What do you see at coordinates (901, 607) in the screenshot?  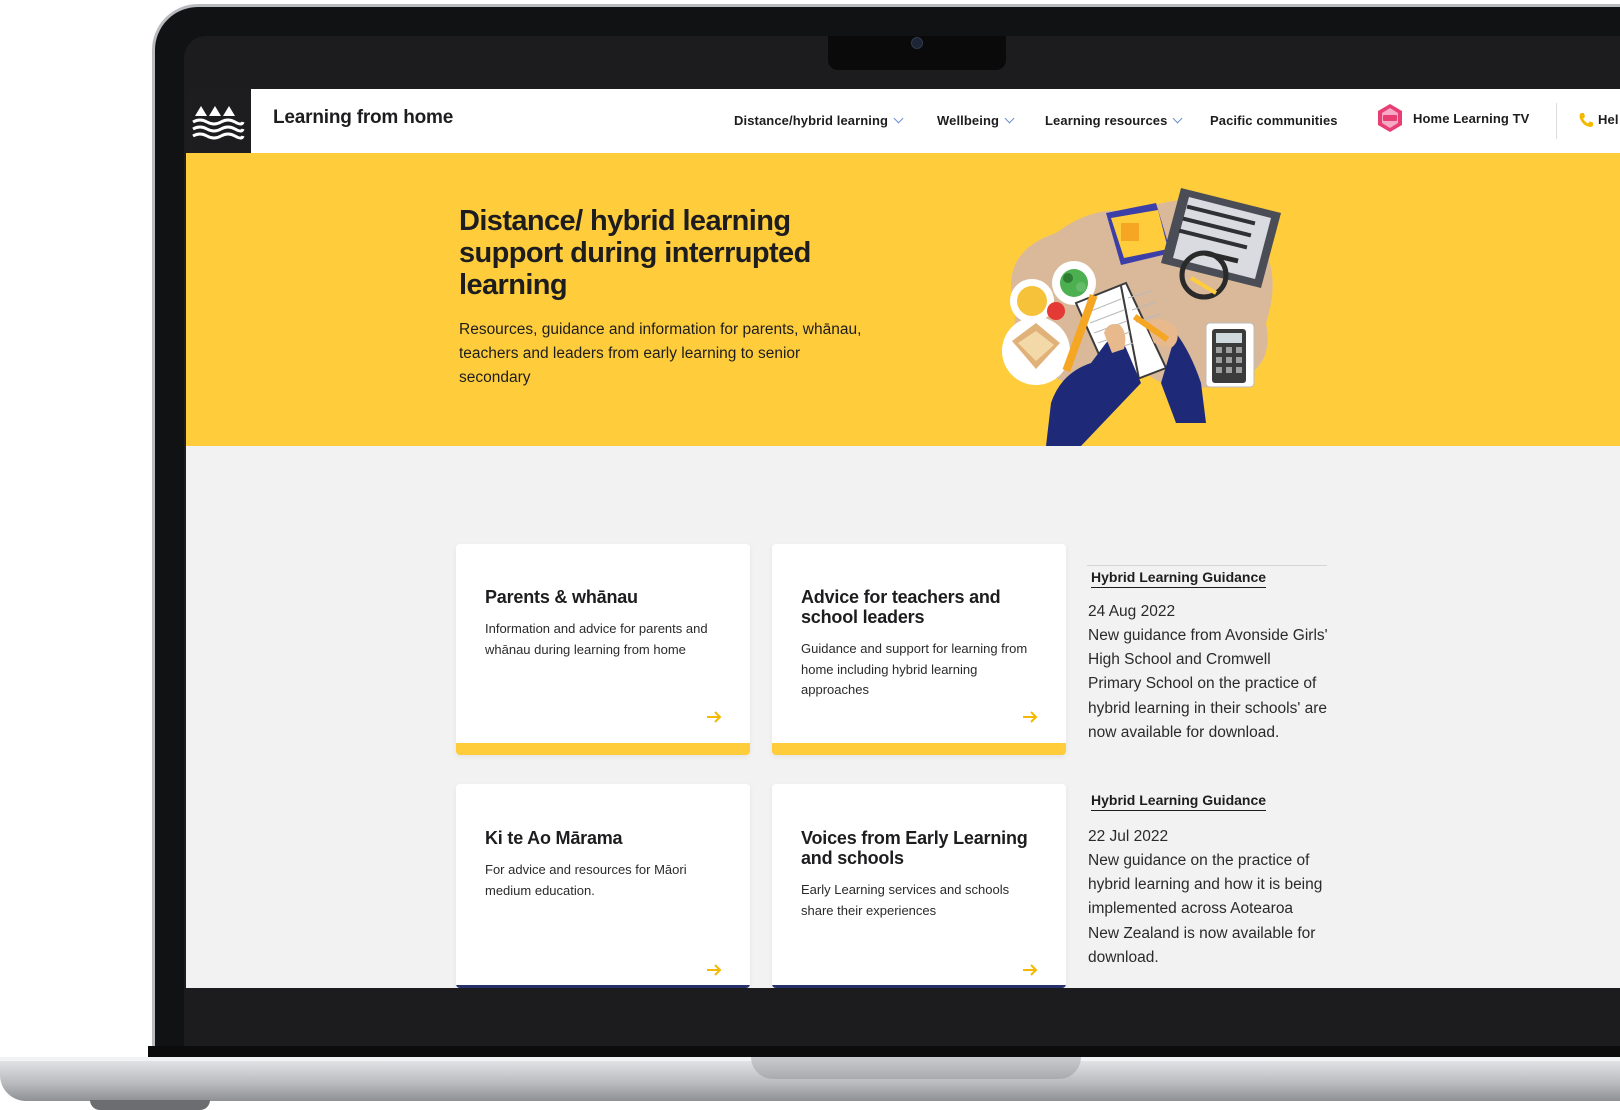 I see `card-title: Advice for teachers and school leaders` at bounding box center [901, 607].